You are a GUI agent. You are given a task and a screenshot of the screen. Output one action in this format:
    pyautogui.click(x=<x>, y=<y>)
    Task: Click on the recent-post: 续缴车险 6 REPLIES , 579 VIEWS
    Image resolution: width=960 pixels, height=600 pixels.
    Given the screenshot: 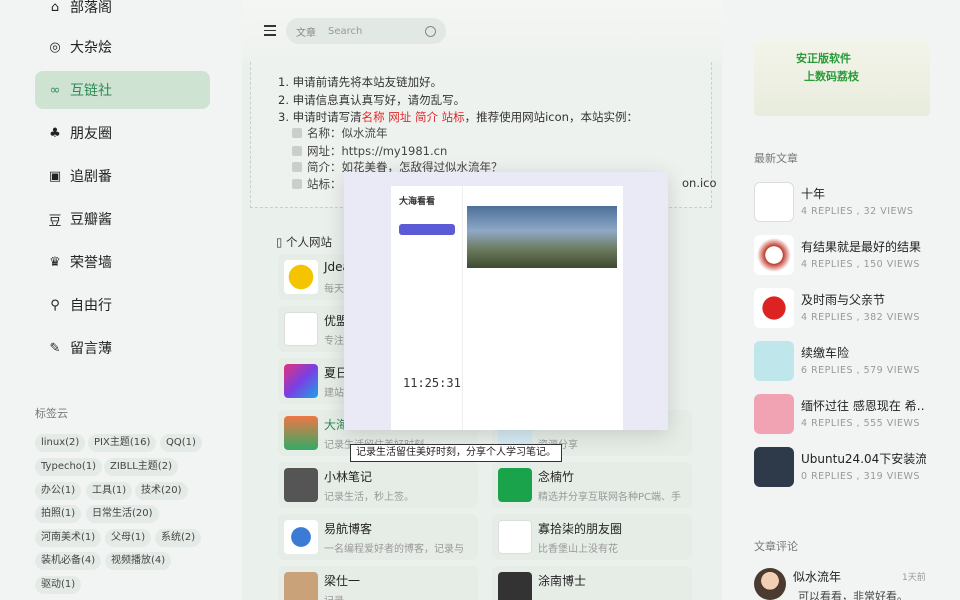 What is the action you would take?
    pyautogui.click(x=842, y=361)
    